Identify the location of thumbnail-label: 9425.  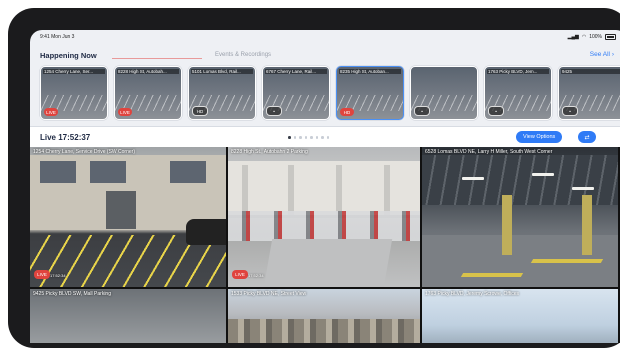
(590, 71).